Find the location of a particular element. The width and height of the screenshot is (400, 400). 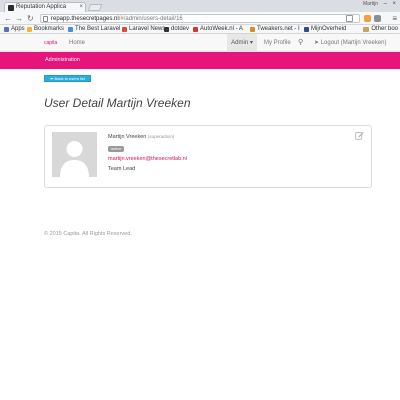

tab-title: Reputation Applica is located at coordinates (41, 7).